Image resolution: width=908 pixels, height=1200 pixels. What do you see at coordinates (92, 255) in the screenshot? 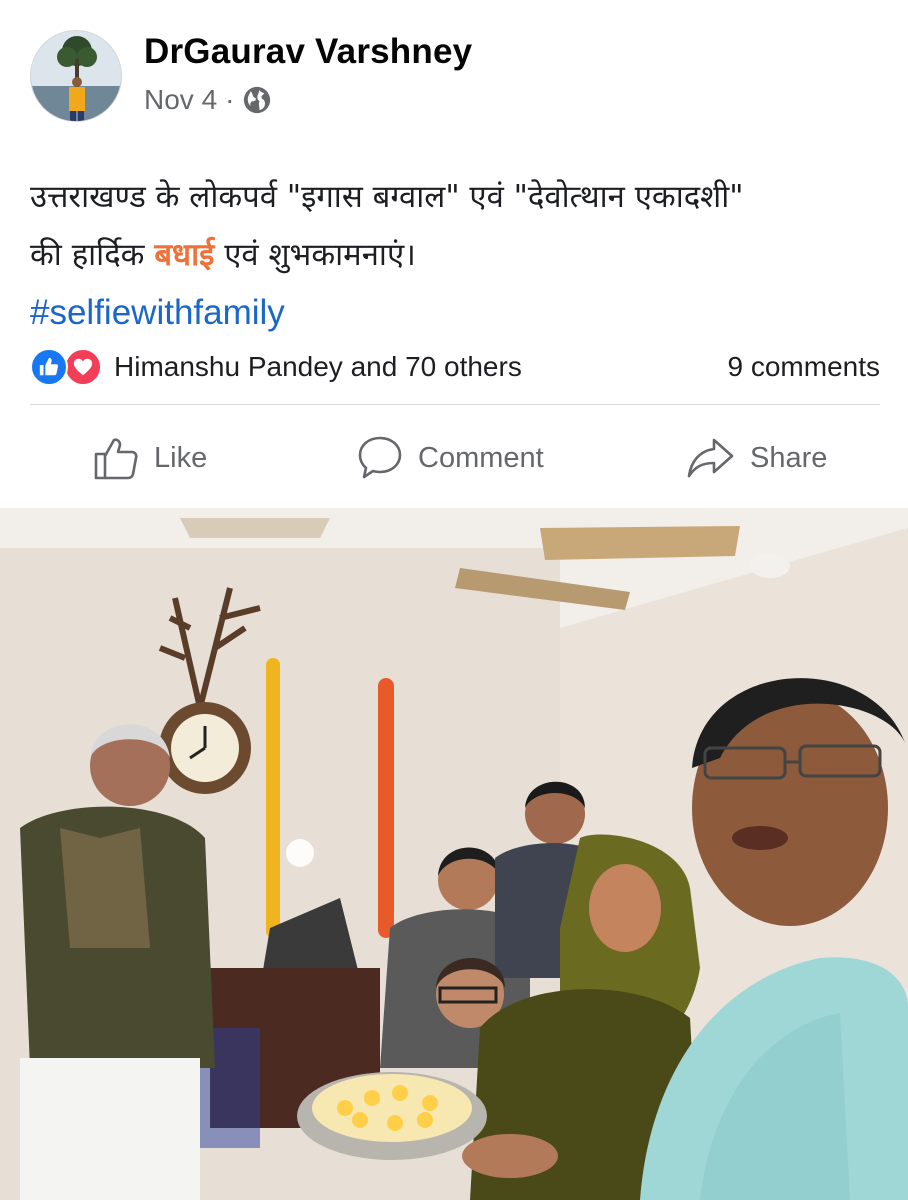
I see `post-text-line-2a: की हार्दिक` at bounding box center [92, 255].